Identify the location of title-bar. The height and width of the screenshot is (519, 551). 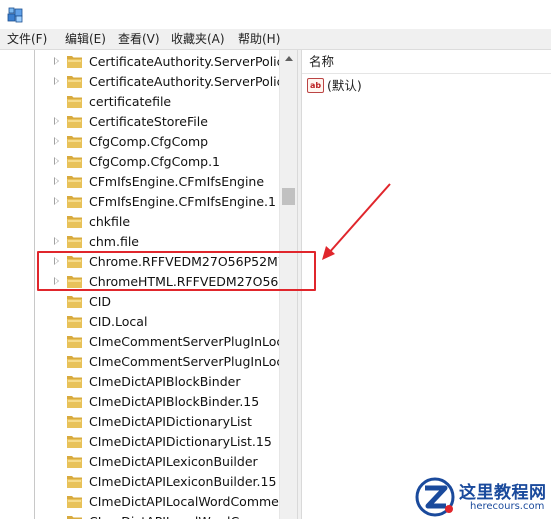
(275, 14).